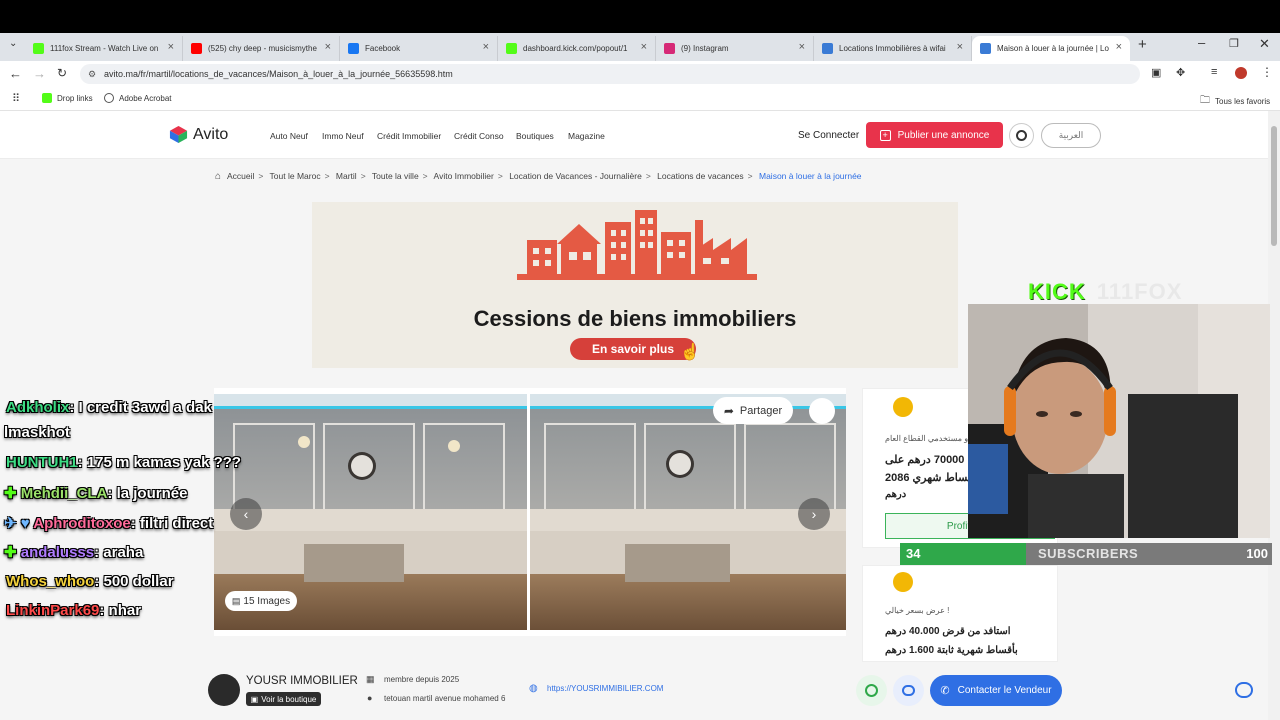  Describe the element at coordinates (283, 699) in the screenshot. I see `shop-button: ▣ Voir la boutique` at that location.